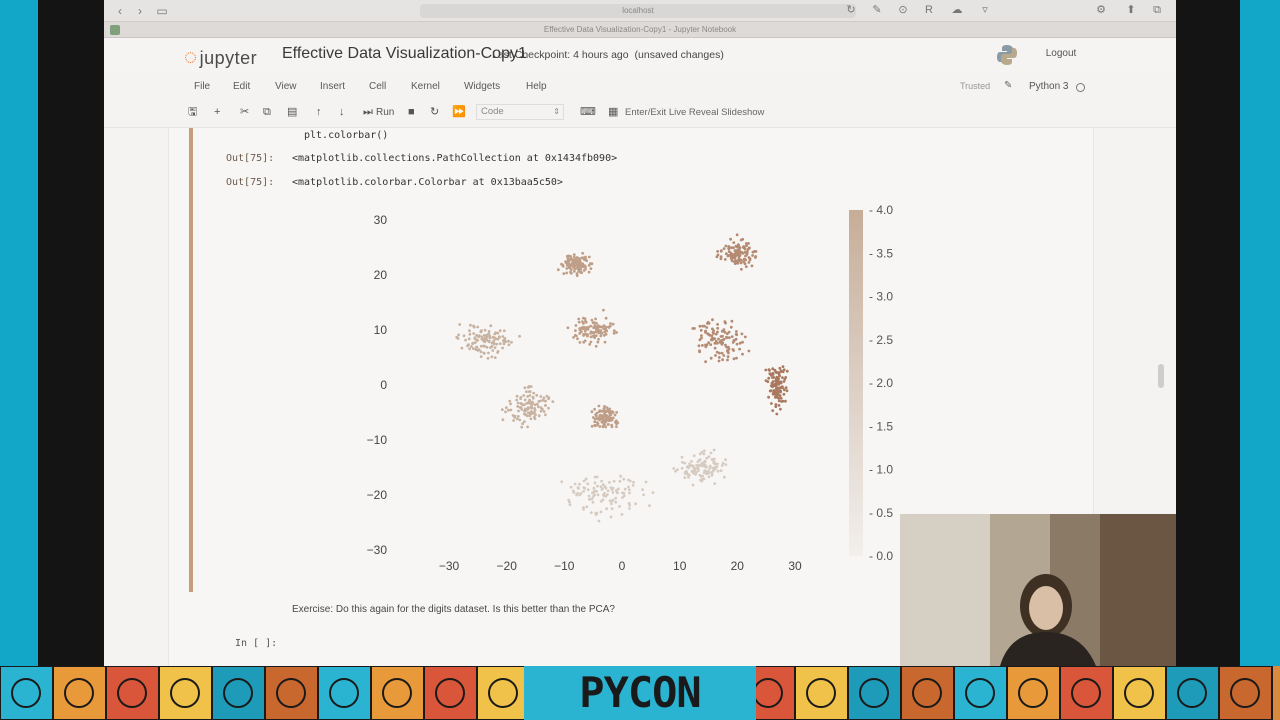  I want to click on menu-file: File, so click(202, 86).